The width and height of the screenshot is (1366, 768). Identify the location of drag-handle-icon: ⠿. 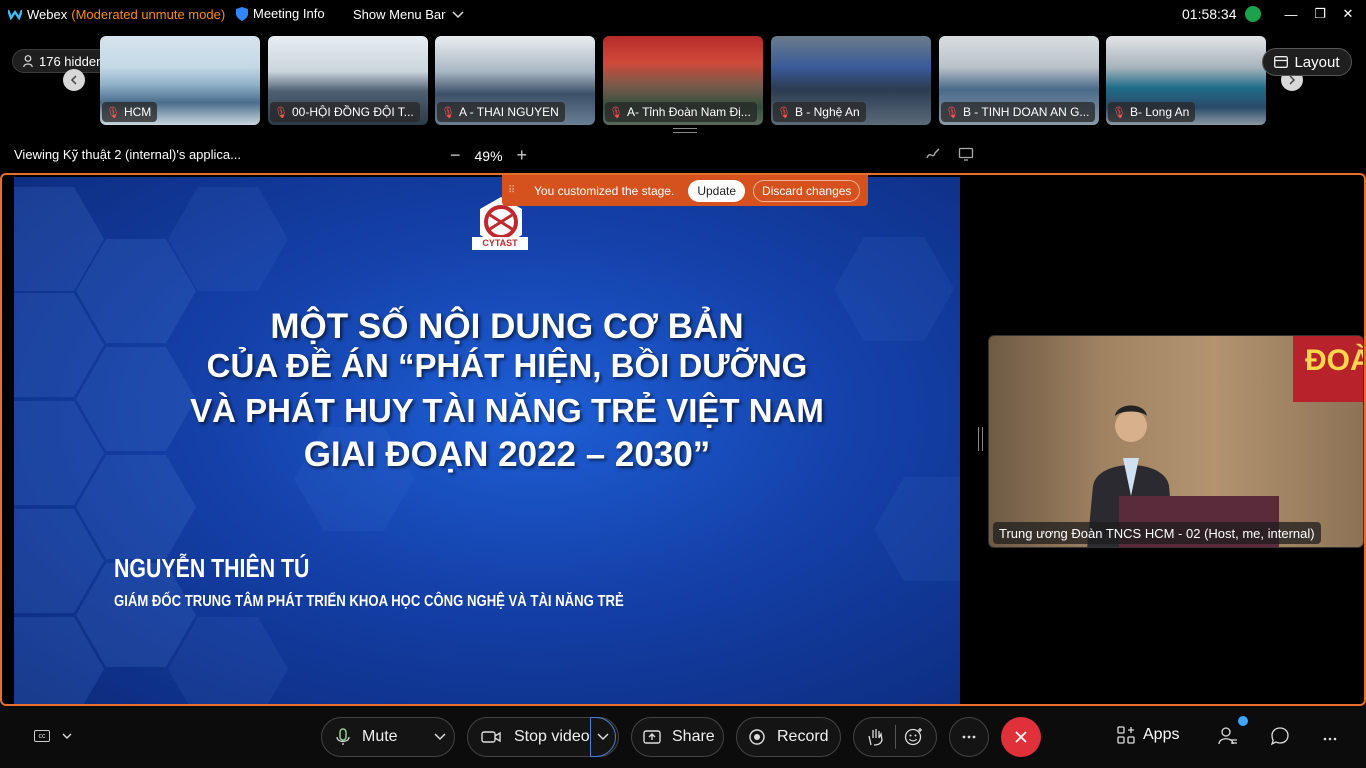
(515, 190).